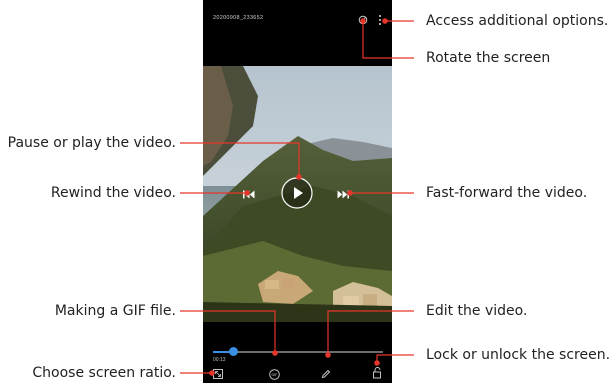 The width and height of the screenshot is (614, 383). What do you see at coordinates (518, 355) in the screenshot?
I see `callout-lock: Lock or unlock the screen.` at bounding box center [518, 355].